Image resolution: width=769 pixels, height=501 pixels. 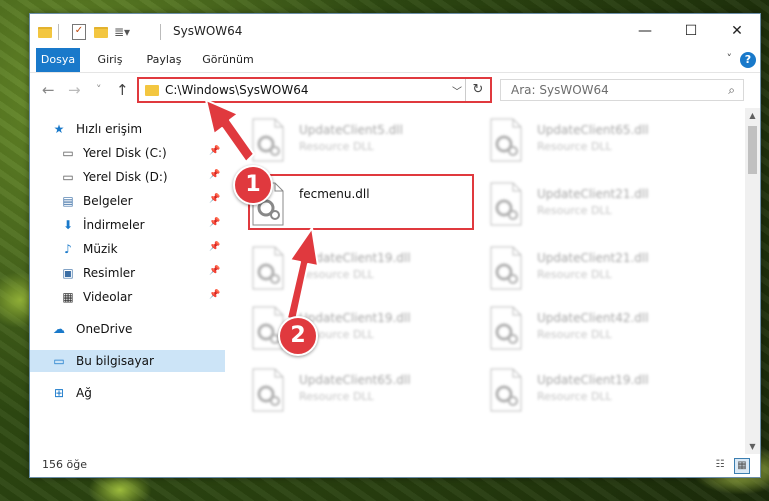 I want to click on sidebar-item-label: Videolar, so click(x=108, y=297).